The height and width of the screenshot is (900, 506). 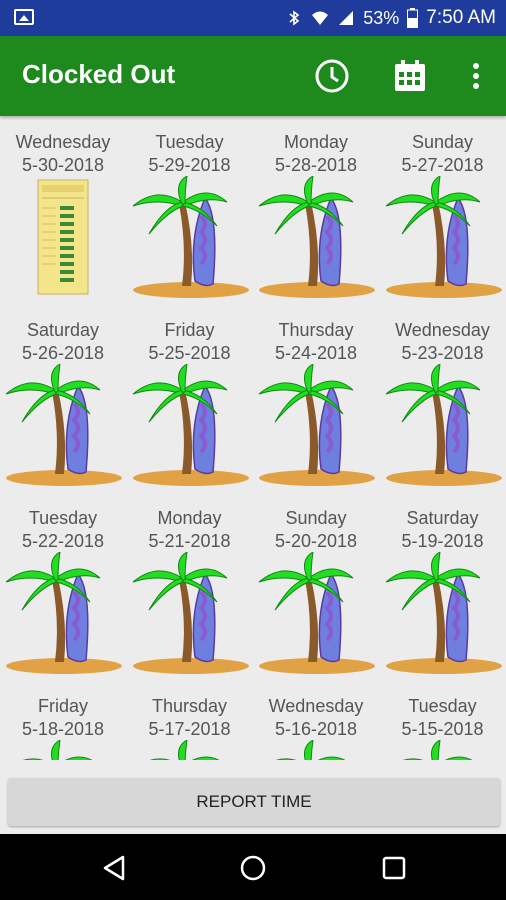 I want to click on day-date: 5-26-2018, so click(x=63, y=353).